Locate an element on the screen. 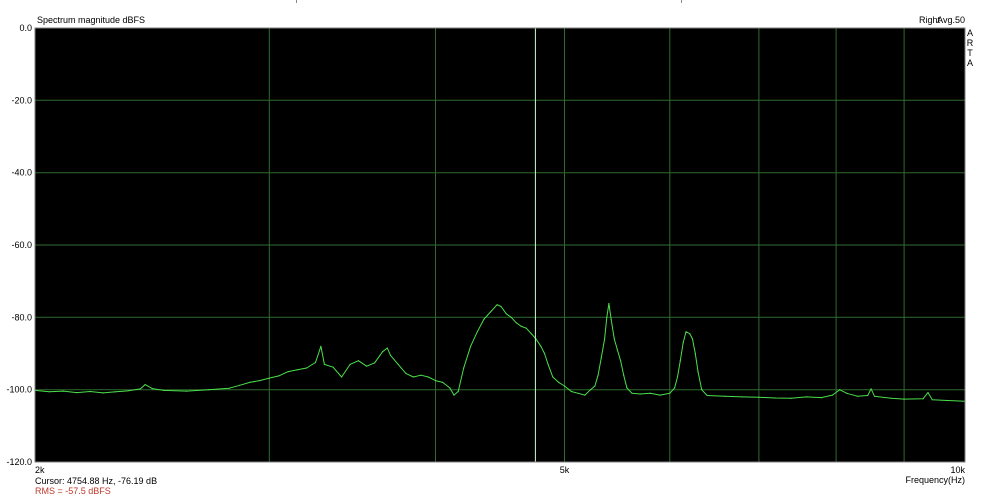 The image size is (1000, 498). x-axis-title: Frequency(Hz) is located at coordinates (935, 480).